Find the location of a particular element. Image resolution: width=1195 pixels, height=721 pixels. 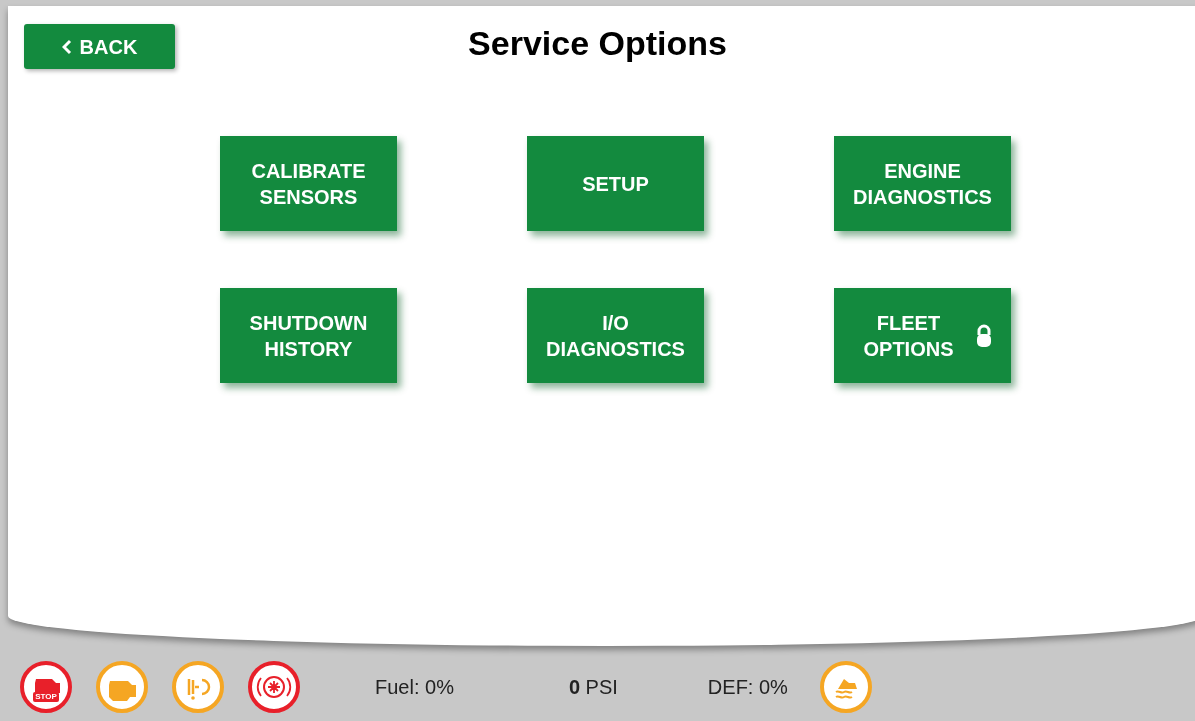

fuel-reading: Fuel: 0% is located at coordinates (414, 687).